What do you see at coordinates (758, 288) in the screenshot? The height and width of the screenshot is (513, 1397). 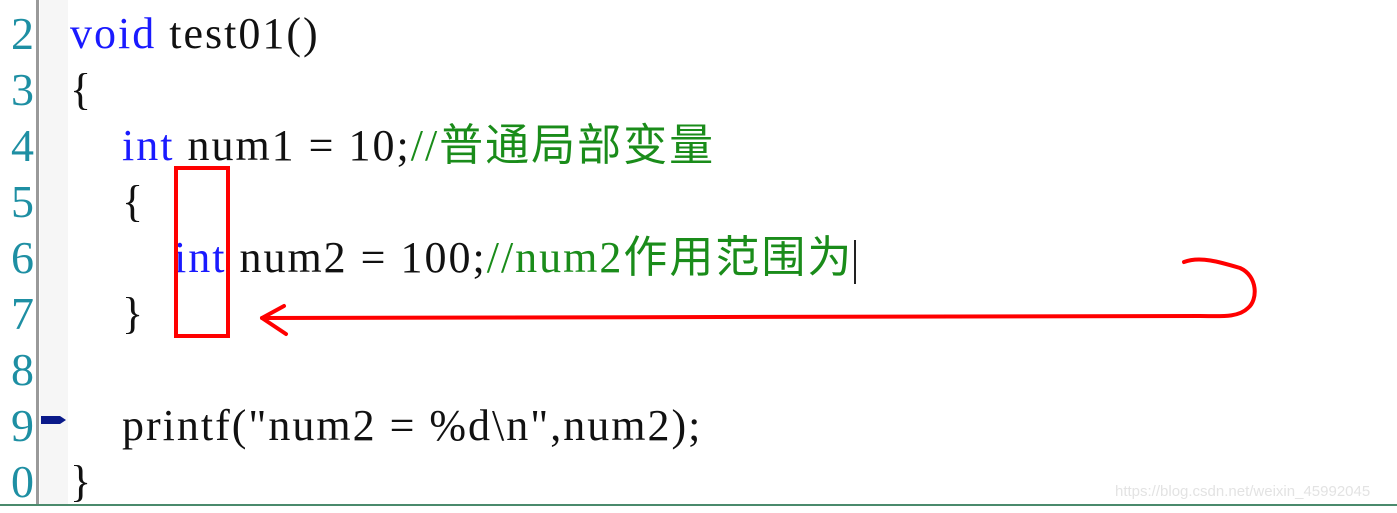 I see `scope-arrow` at bounding box center [758, 288].